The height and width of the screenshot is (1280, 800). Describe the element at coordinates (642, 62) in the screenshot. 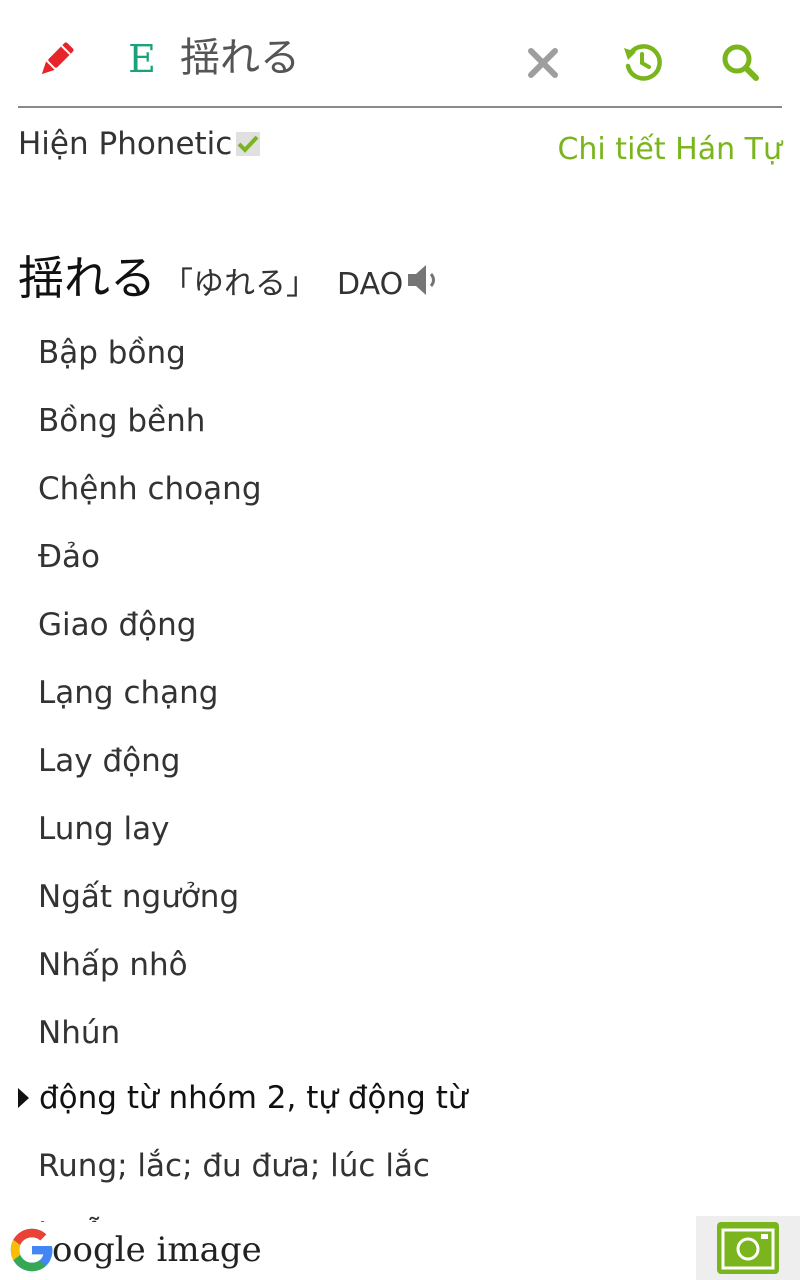

I see `history-icon` at that location.